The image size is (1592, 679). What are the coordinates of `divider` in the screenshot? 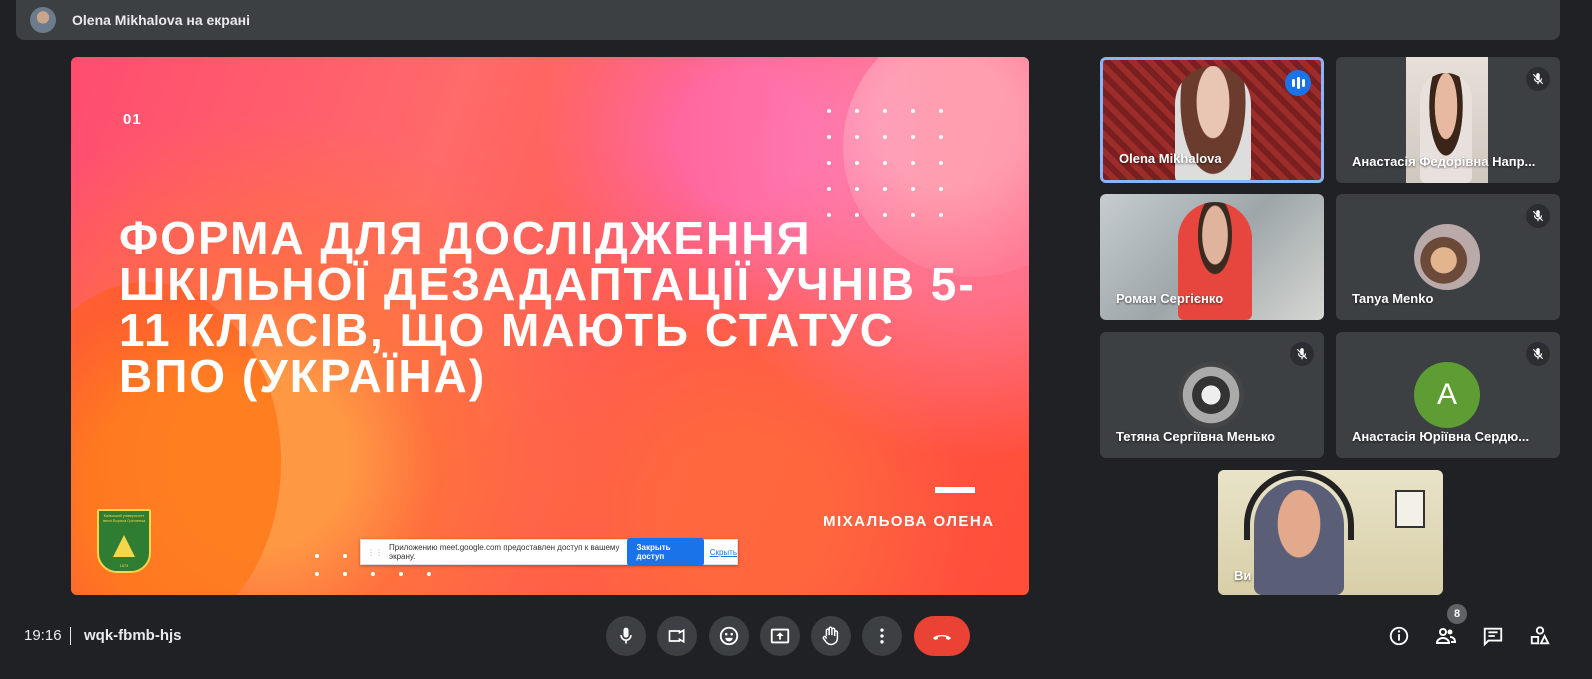 It's located at (70, 636).